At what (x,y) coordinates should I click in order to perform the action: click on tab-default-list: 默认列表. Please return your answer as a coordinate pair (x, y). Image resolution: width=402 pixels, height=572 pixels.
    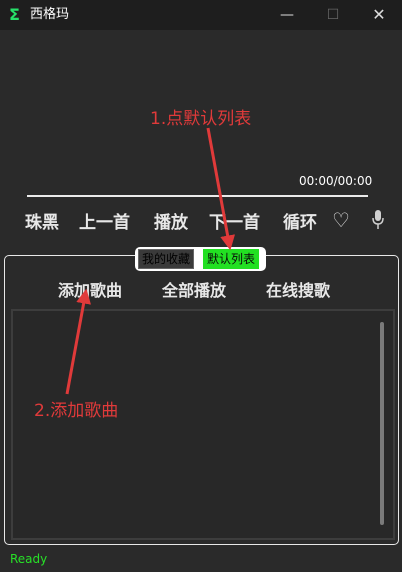
    Looking at the image, I should click on (231, 259).